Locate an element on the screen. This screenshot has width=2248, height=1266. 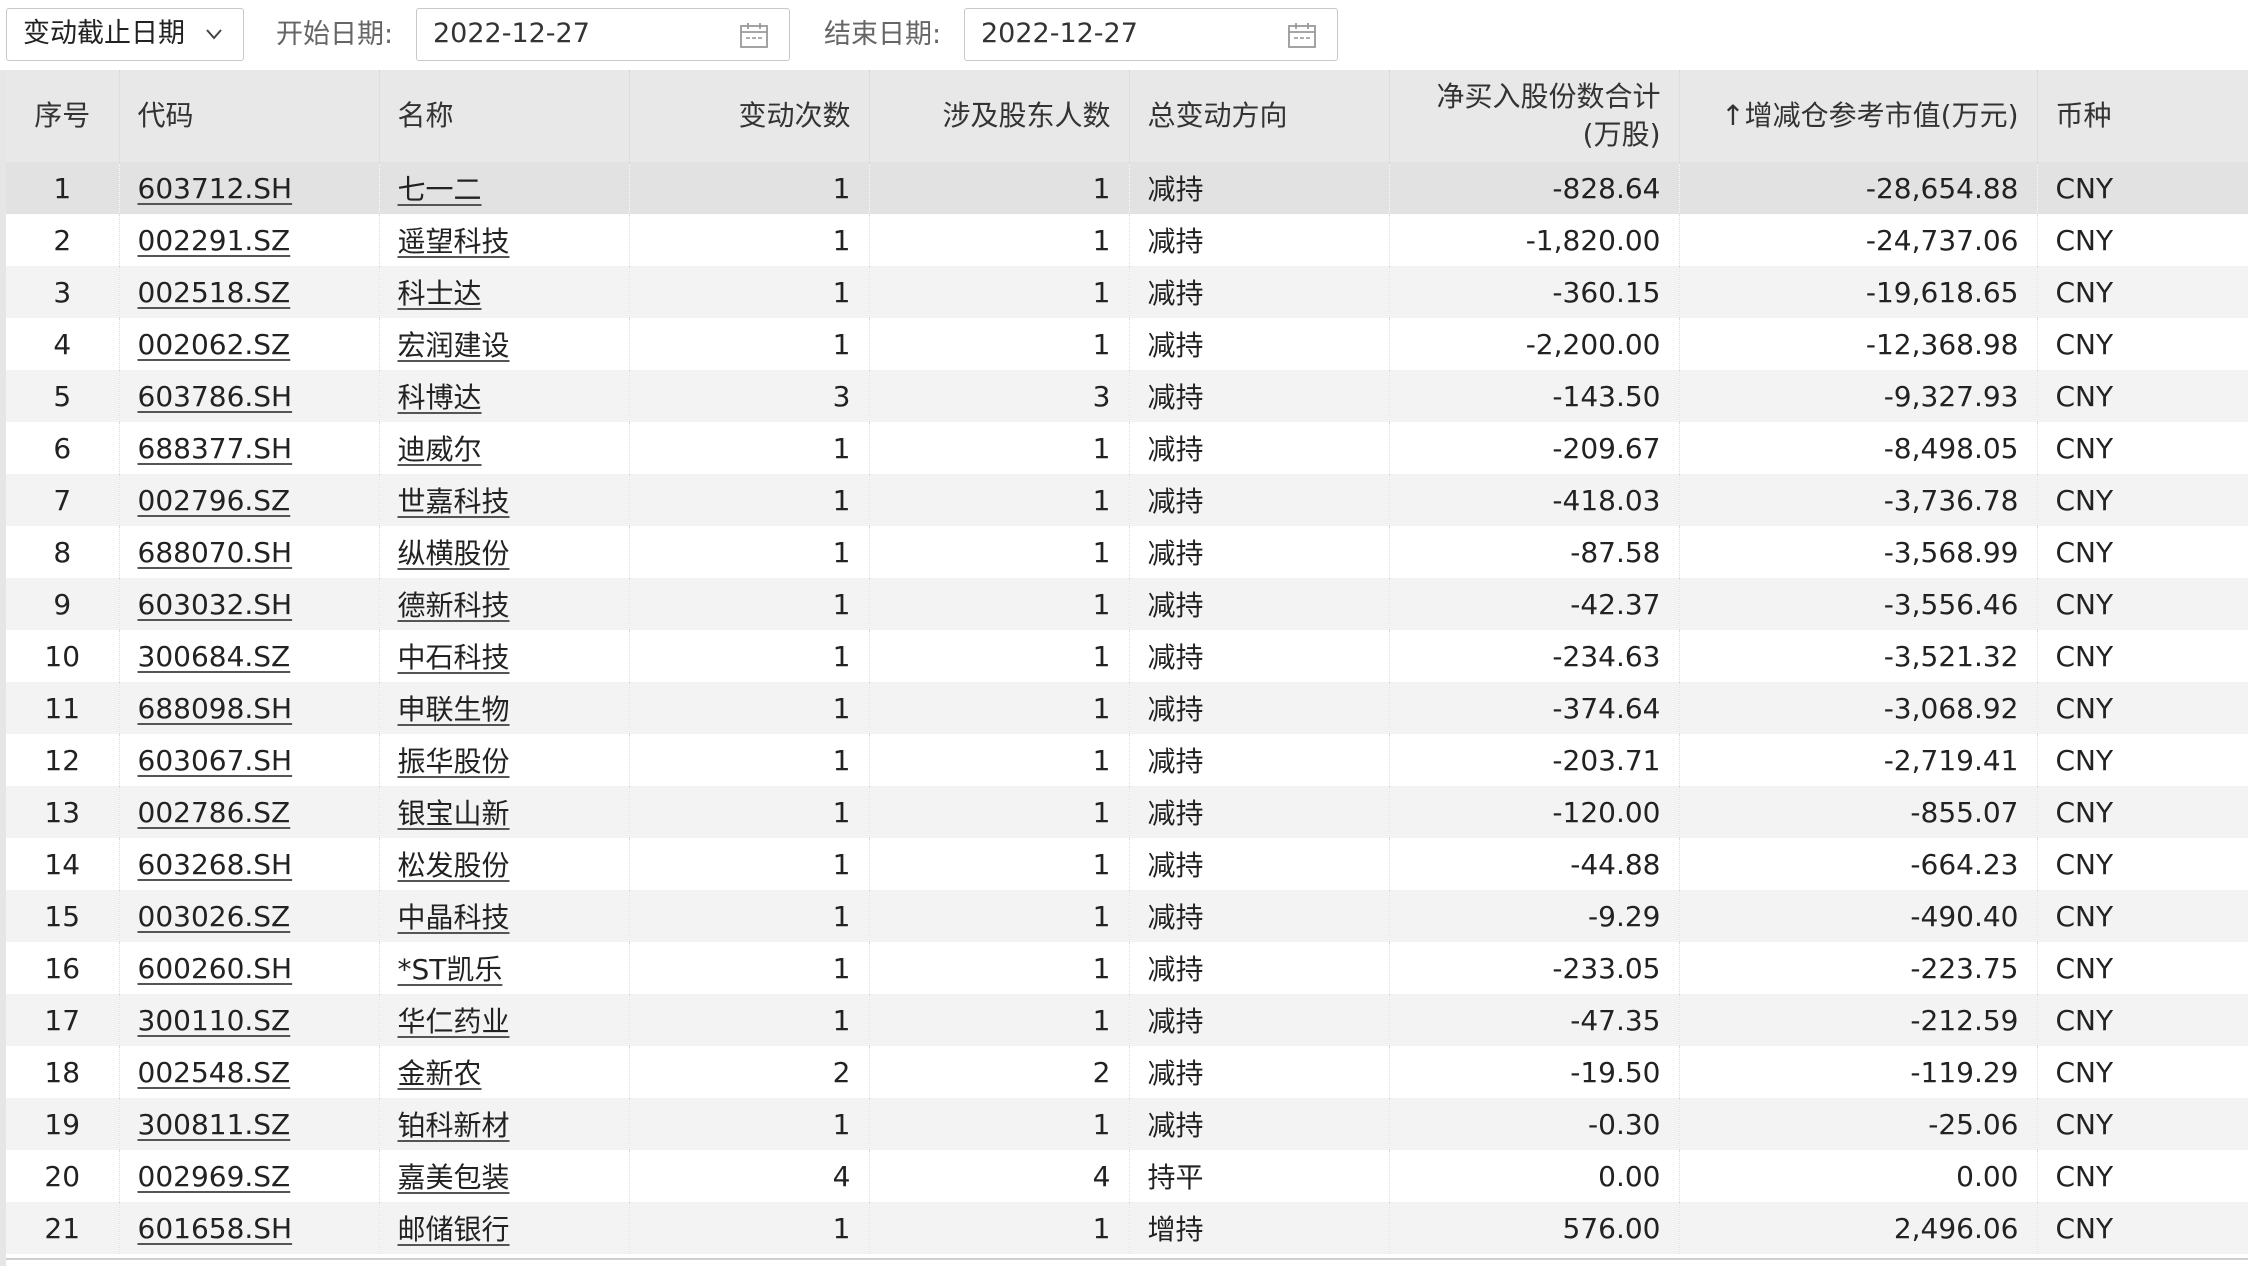
cell-code: 300110.SZ is located at coordinates (249, 1020).